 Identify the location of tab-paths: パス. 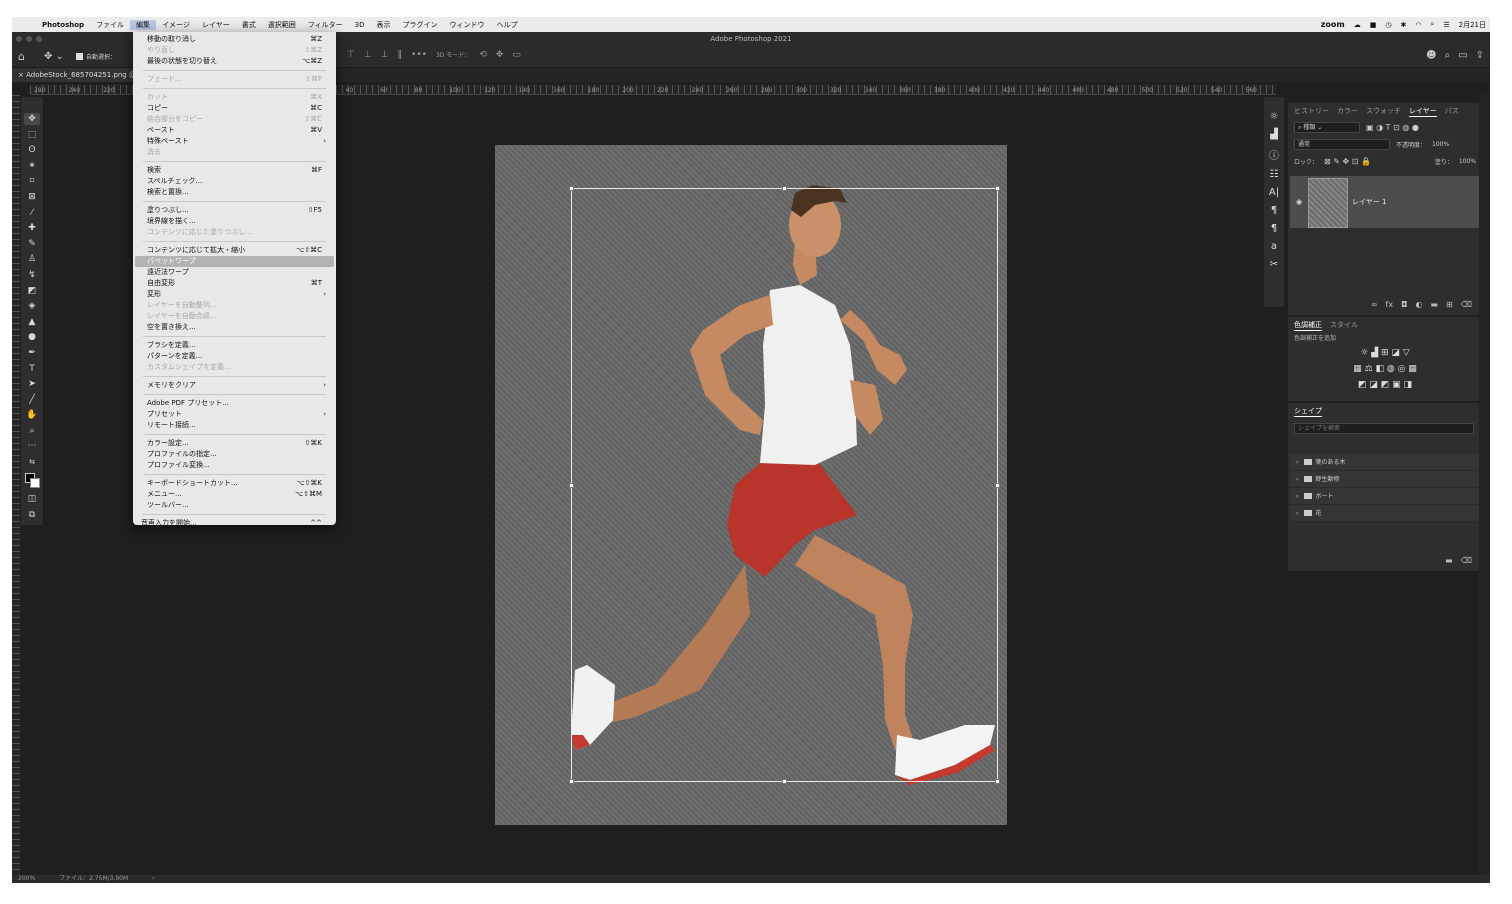
(1452, 111).